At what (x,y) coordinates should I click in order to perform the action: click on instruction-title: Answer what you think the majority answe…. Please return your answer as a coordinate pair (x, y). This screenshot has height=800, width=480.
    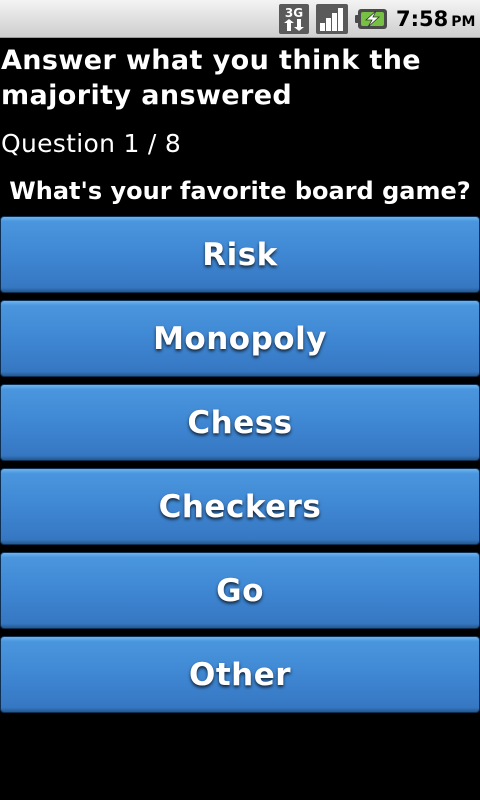
    Looking at the image, I should click on (211, 78).